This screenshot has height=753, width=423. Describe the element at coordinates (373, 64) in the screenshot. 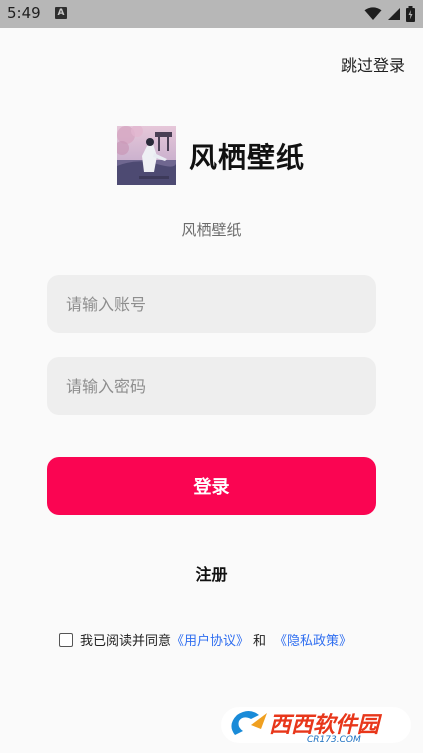

I see `skip-login-button: 跳过登录` at that location.